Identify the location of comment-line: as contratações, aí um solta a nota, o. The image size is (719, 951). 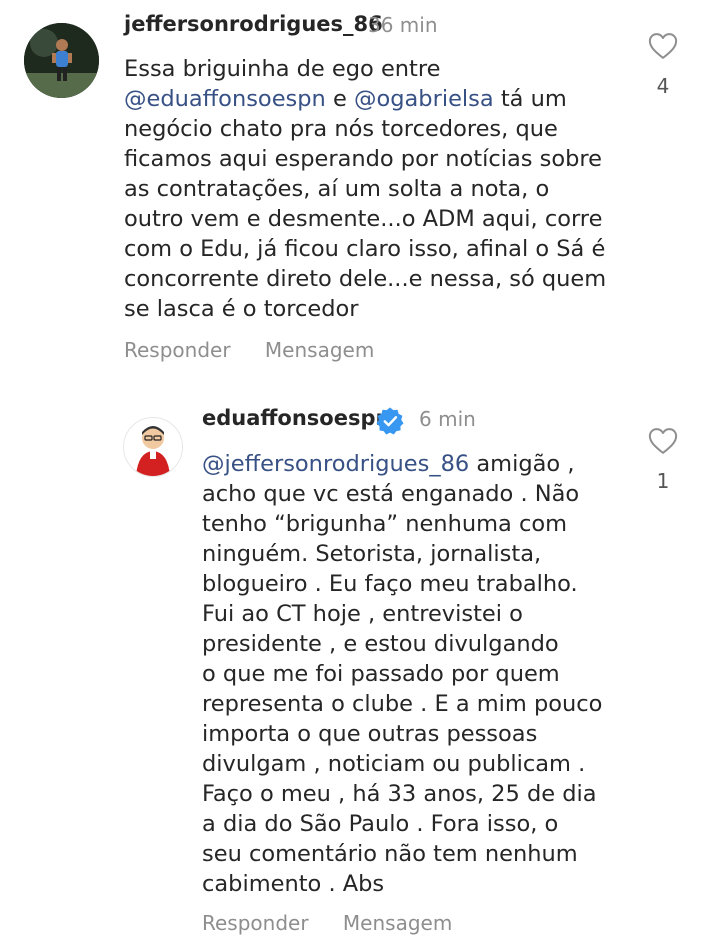
(337, 189).